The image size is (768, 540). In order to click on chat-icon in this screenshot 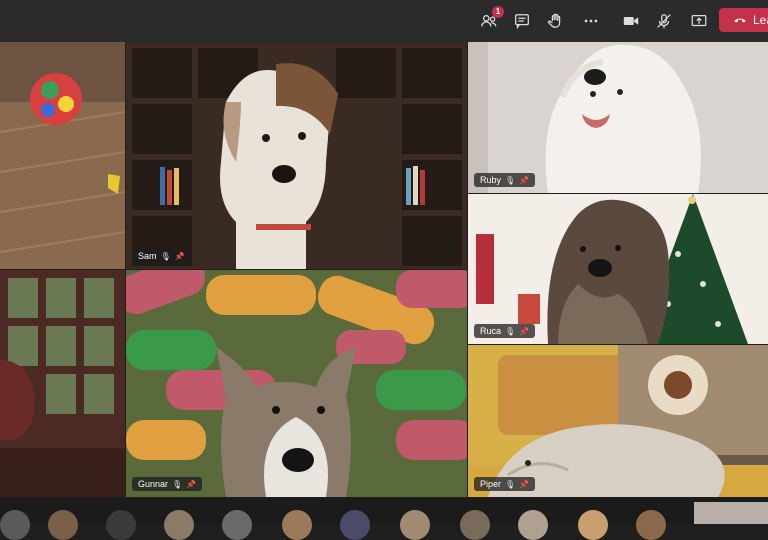, I will do `click(522, 22)`.